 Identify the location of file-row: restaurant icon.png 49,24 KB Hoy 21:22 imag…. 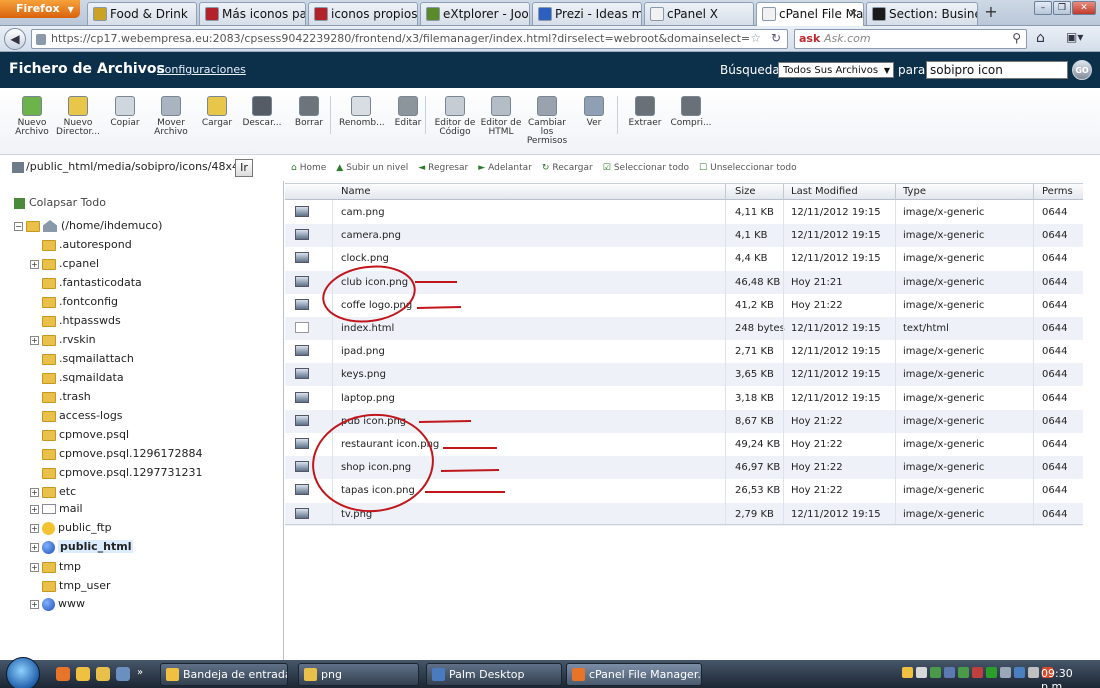
(684, 444).